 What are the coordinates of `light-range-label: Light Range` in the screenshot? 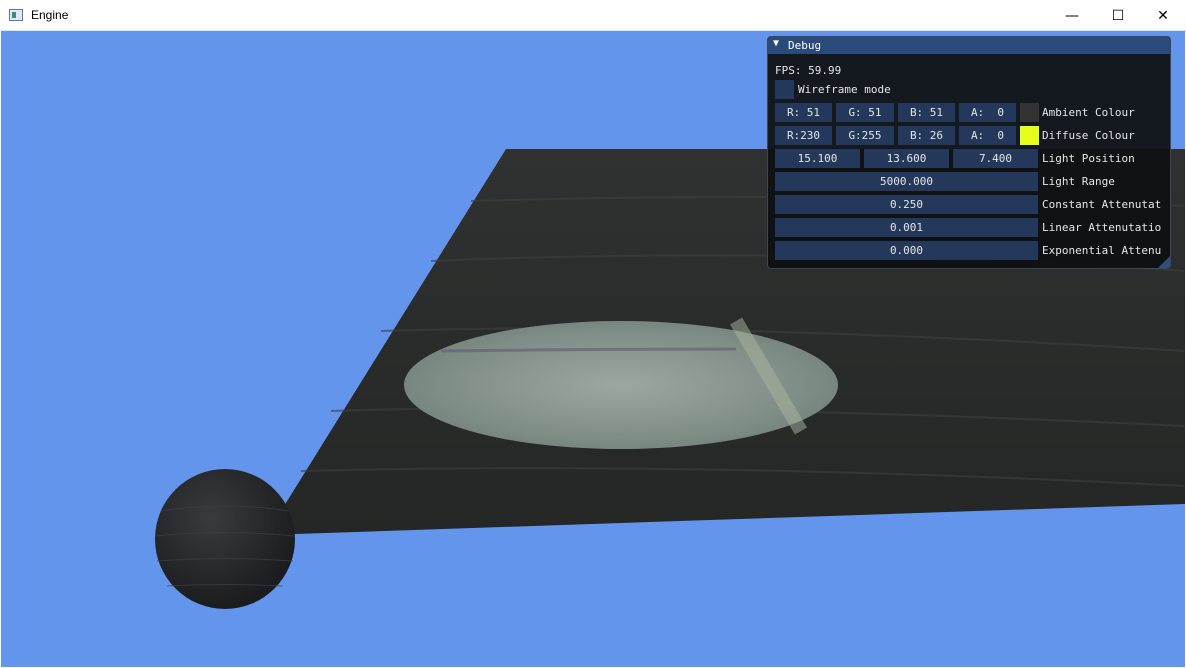 It's located at (1078, 181).